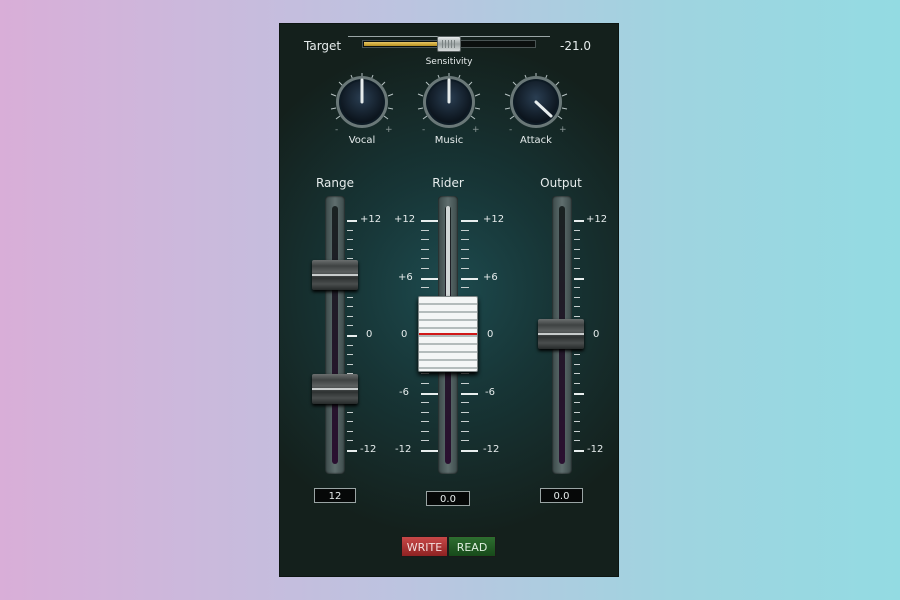  Describe the element at coordinates (490, 392) in the screenshot. I see `rider-scale-right-m6: -6` at that location.